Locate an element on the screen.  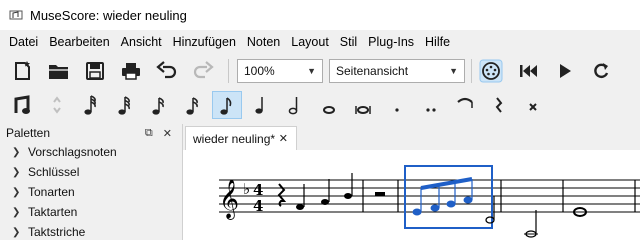
loop-icon is located at coordinates (601, 71).